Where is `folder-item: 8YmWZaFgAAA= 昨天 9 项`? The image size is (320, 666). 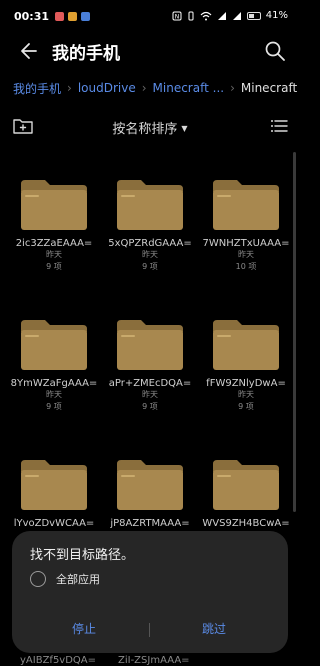
folder-item: 8YmWZaFgAAA= 昨天 9 项 is located at coordinates (54, 365).